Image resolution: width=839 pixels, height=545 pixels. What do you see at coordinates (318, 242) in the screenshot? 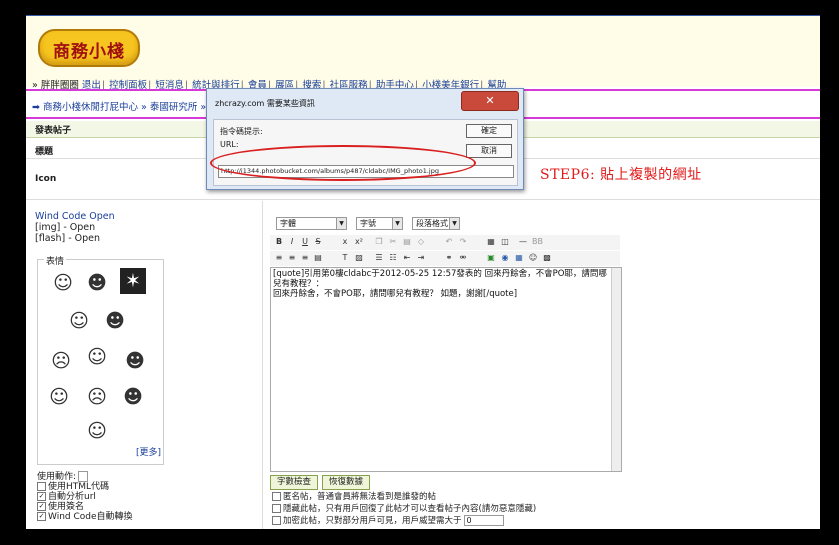
I see `strikethrough-icon: S` at bounding box center [318, 242].